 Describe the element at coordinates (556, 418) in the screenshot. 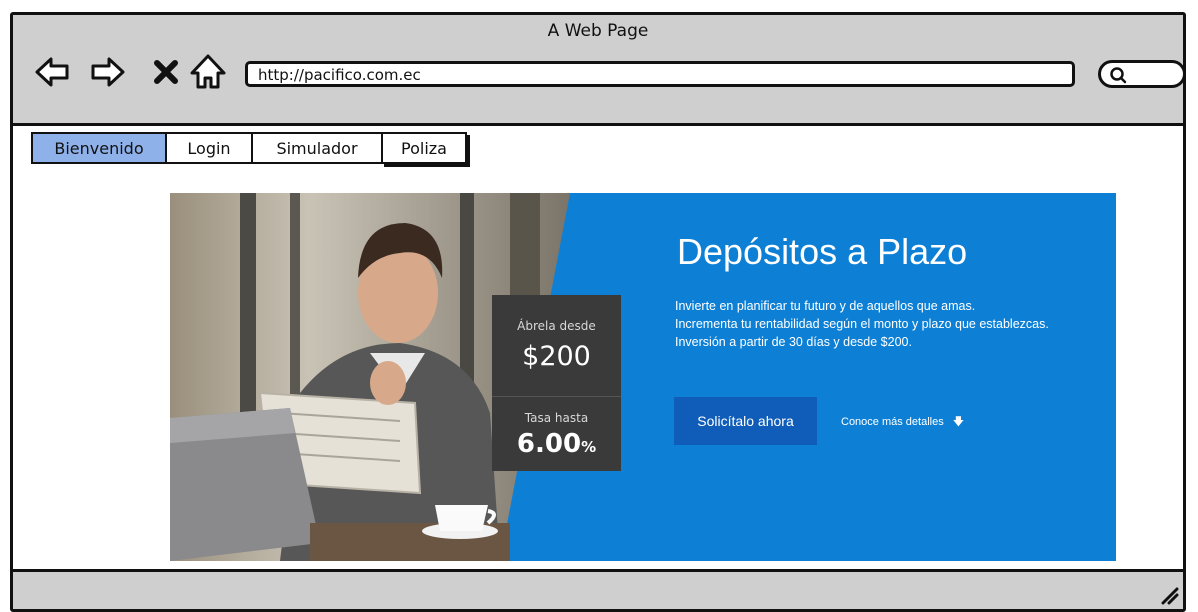

I see `badge-label-rate: Tasa hasta` at that location.